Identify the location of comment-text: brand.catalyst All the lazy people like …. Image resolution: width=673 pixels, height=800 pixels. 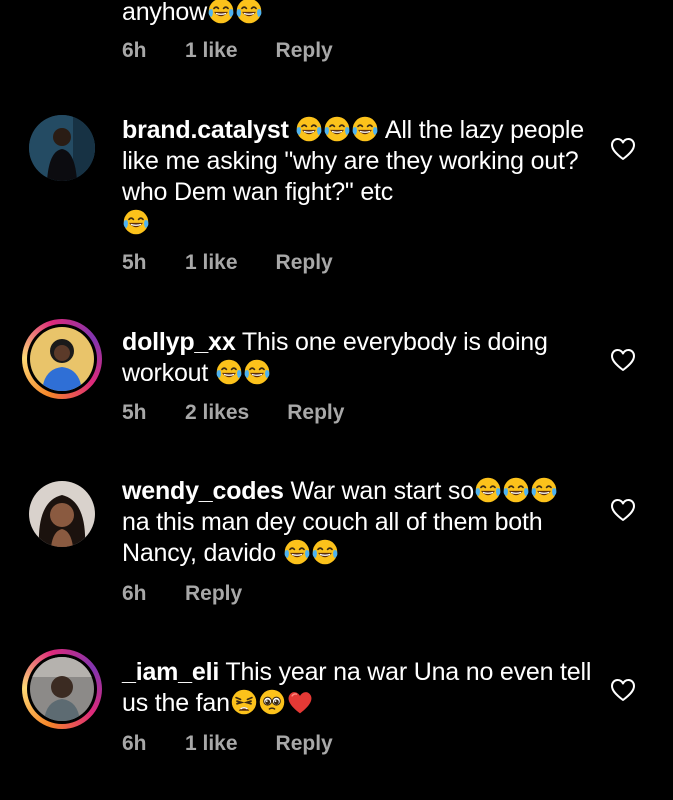
(357, 177).